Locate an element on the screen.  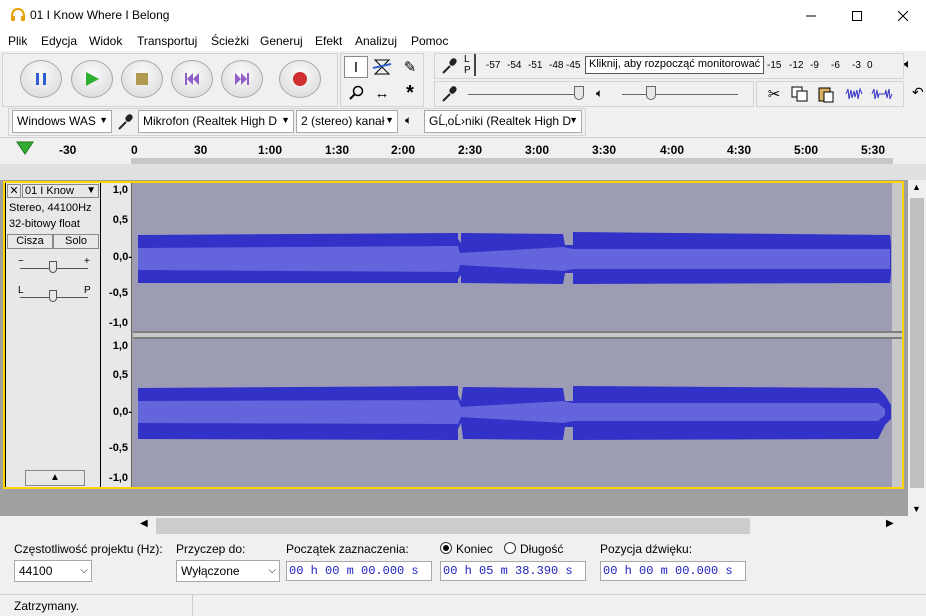
menu-transportuj: Transportuj is located at coordinates (167, 41).